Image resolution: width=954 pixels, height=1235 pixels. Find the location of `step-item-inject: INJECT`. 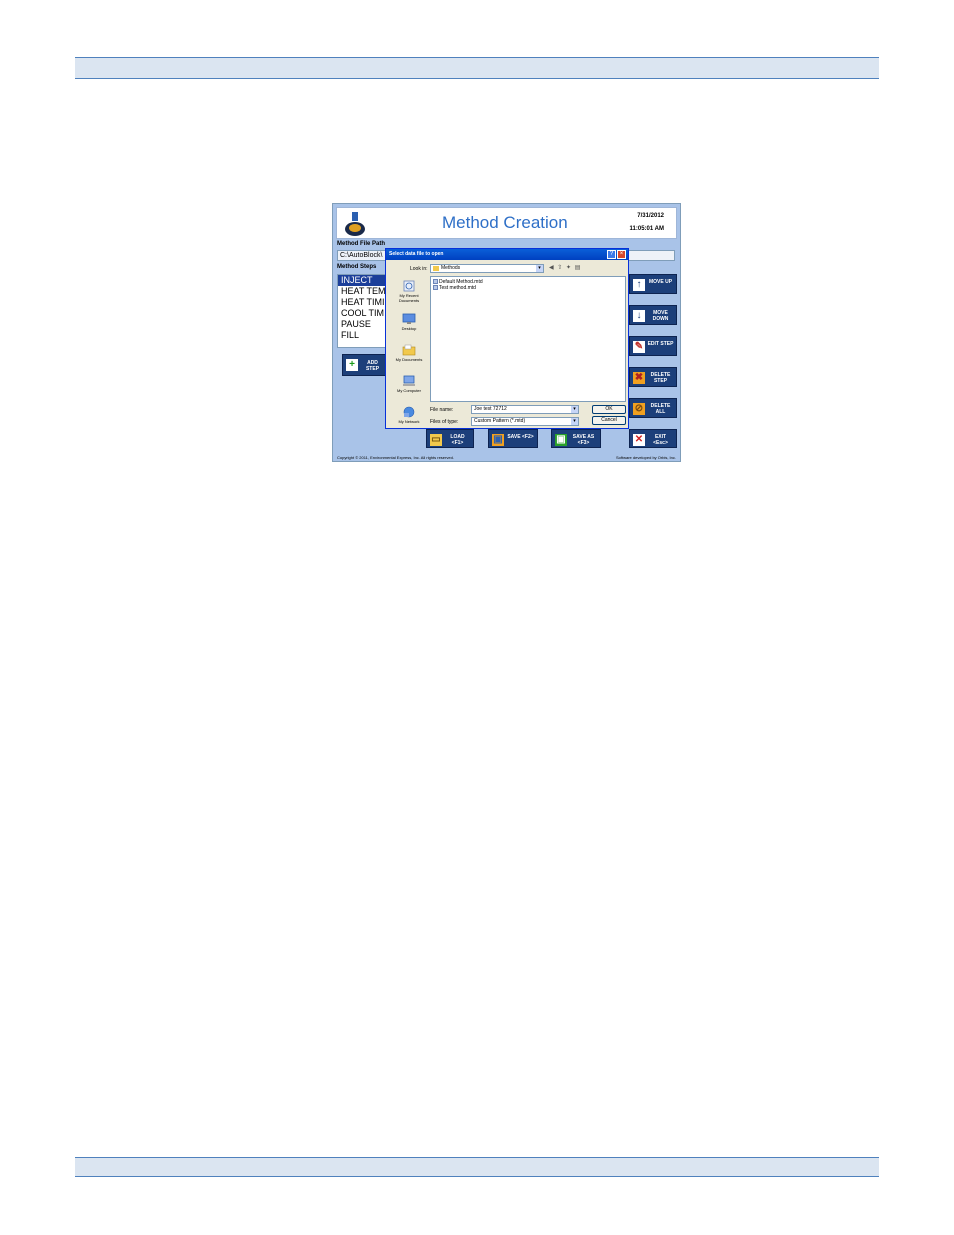

step-item-inject: INJECT is located at coordinates (362, 280).